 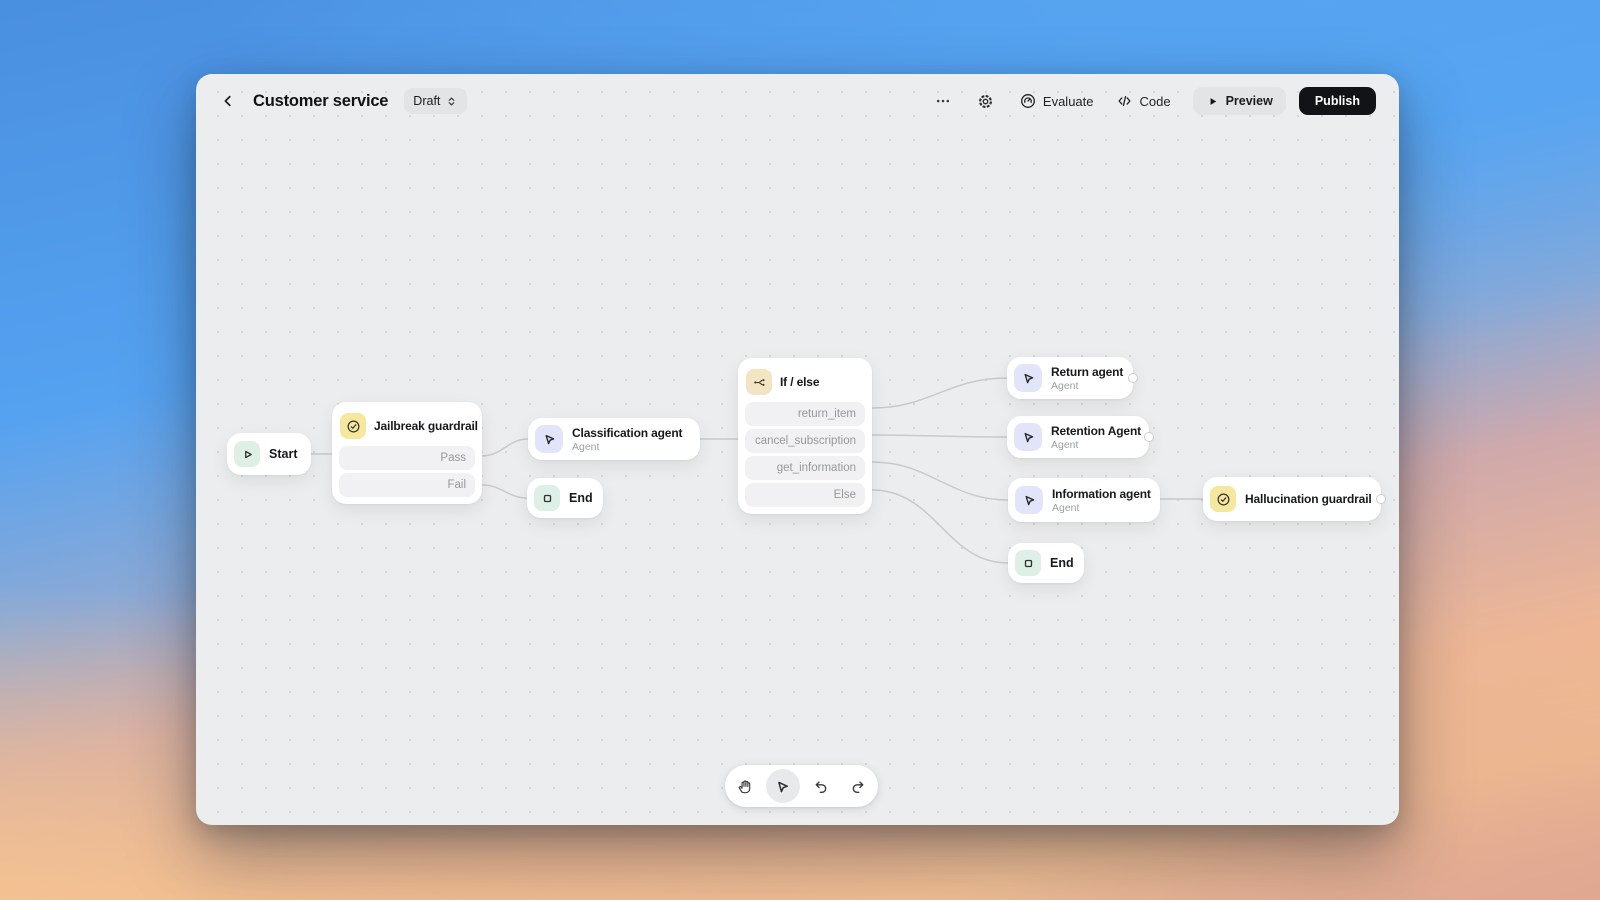 I want to click on pan-tool-button, so click(x=745, y=786).